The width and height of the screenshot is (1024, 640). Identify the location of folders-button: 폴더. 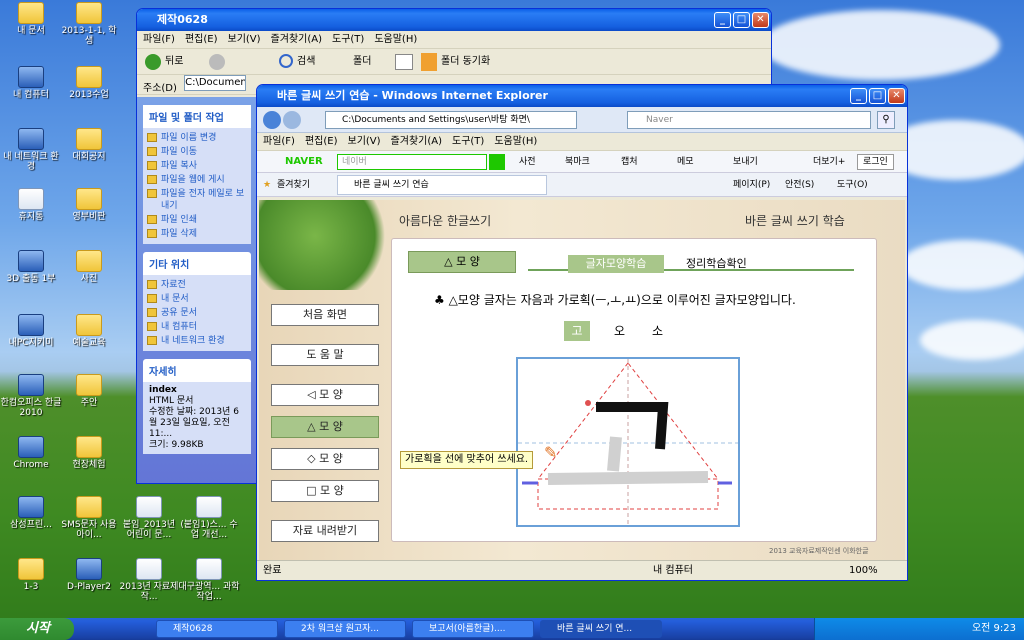
(362, 62).